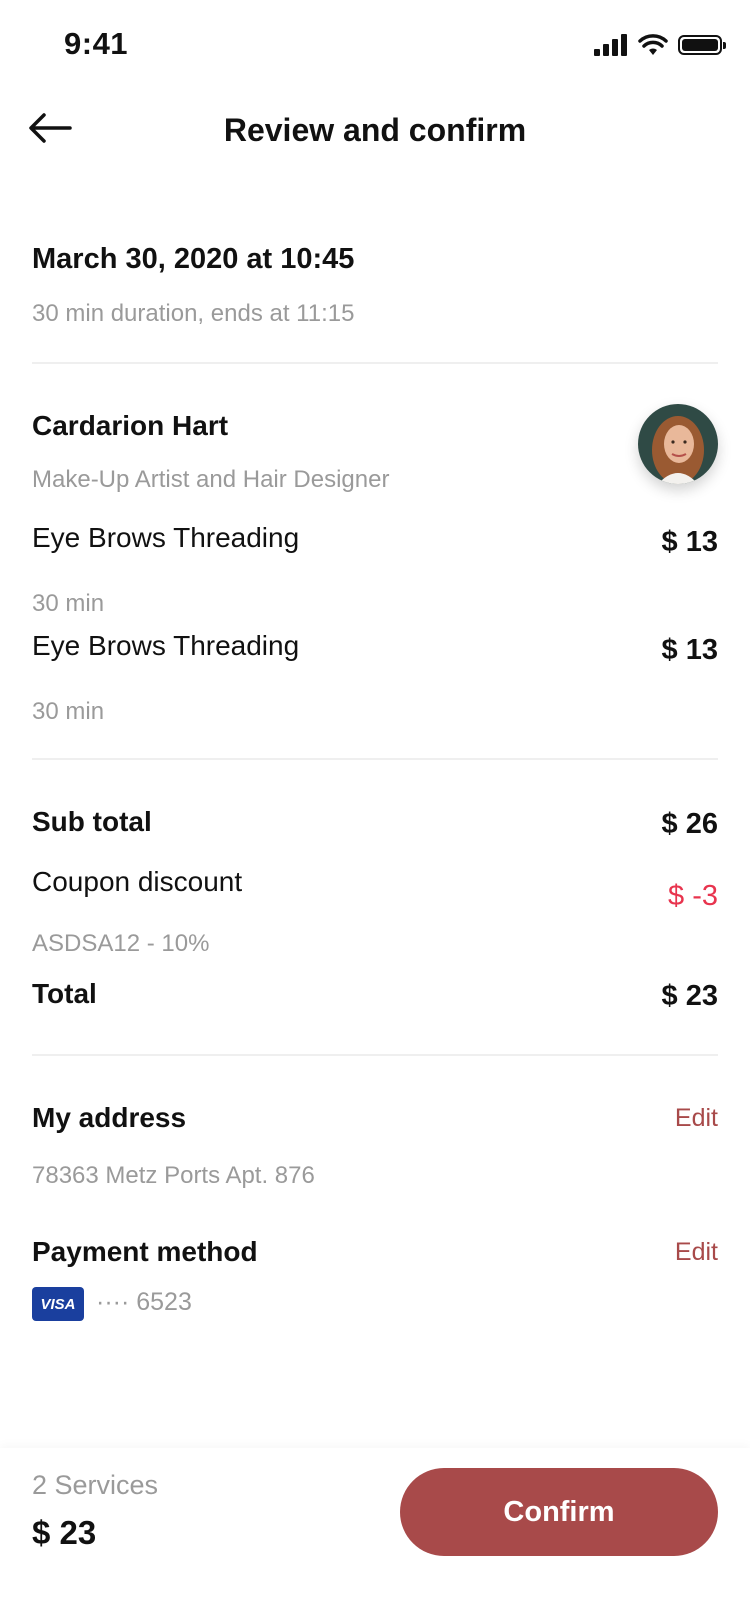 Image resolution: width=750 pixels, height=1624 pixels. What do you see at coordinates (137, 881) in the screenshot?
I see `coupon-label: Coupon discount` at bounding box center [137, 881].